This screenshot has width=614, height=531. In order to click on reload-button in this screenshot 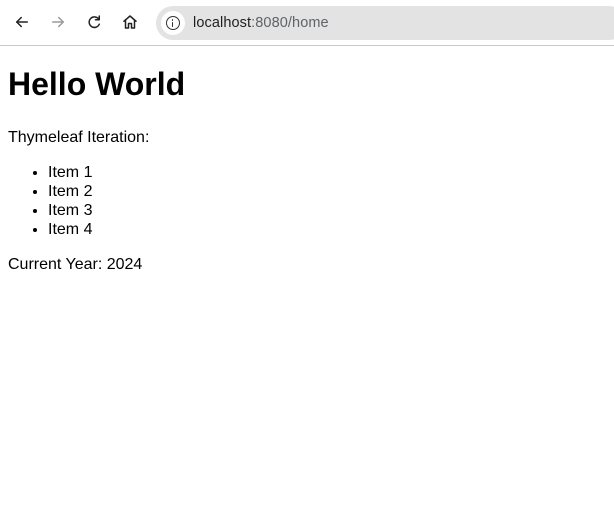, I will do `click(94, 22)`.